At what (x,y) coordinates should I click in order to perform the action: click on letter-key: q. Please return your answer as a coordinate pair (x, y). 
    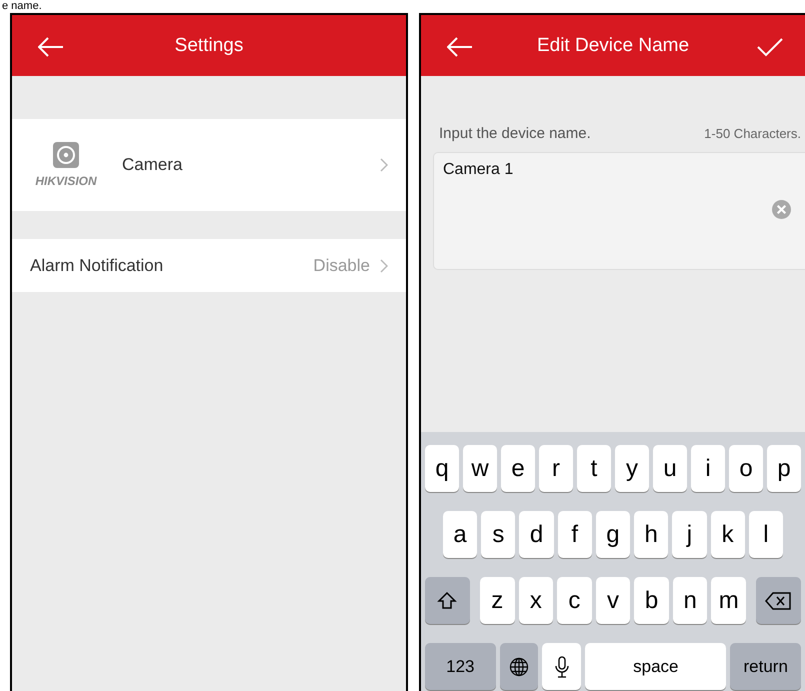
    Looking at the image, I should click on (442, 468).